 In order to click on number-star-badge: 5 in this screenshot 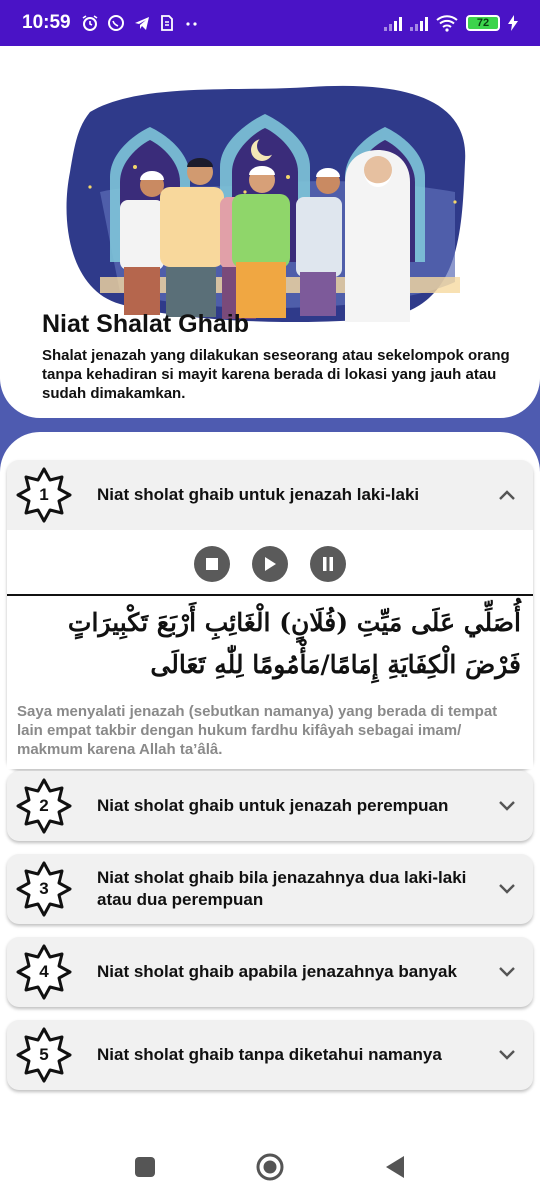, I will do `click(44, 1055)`.